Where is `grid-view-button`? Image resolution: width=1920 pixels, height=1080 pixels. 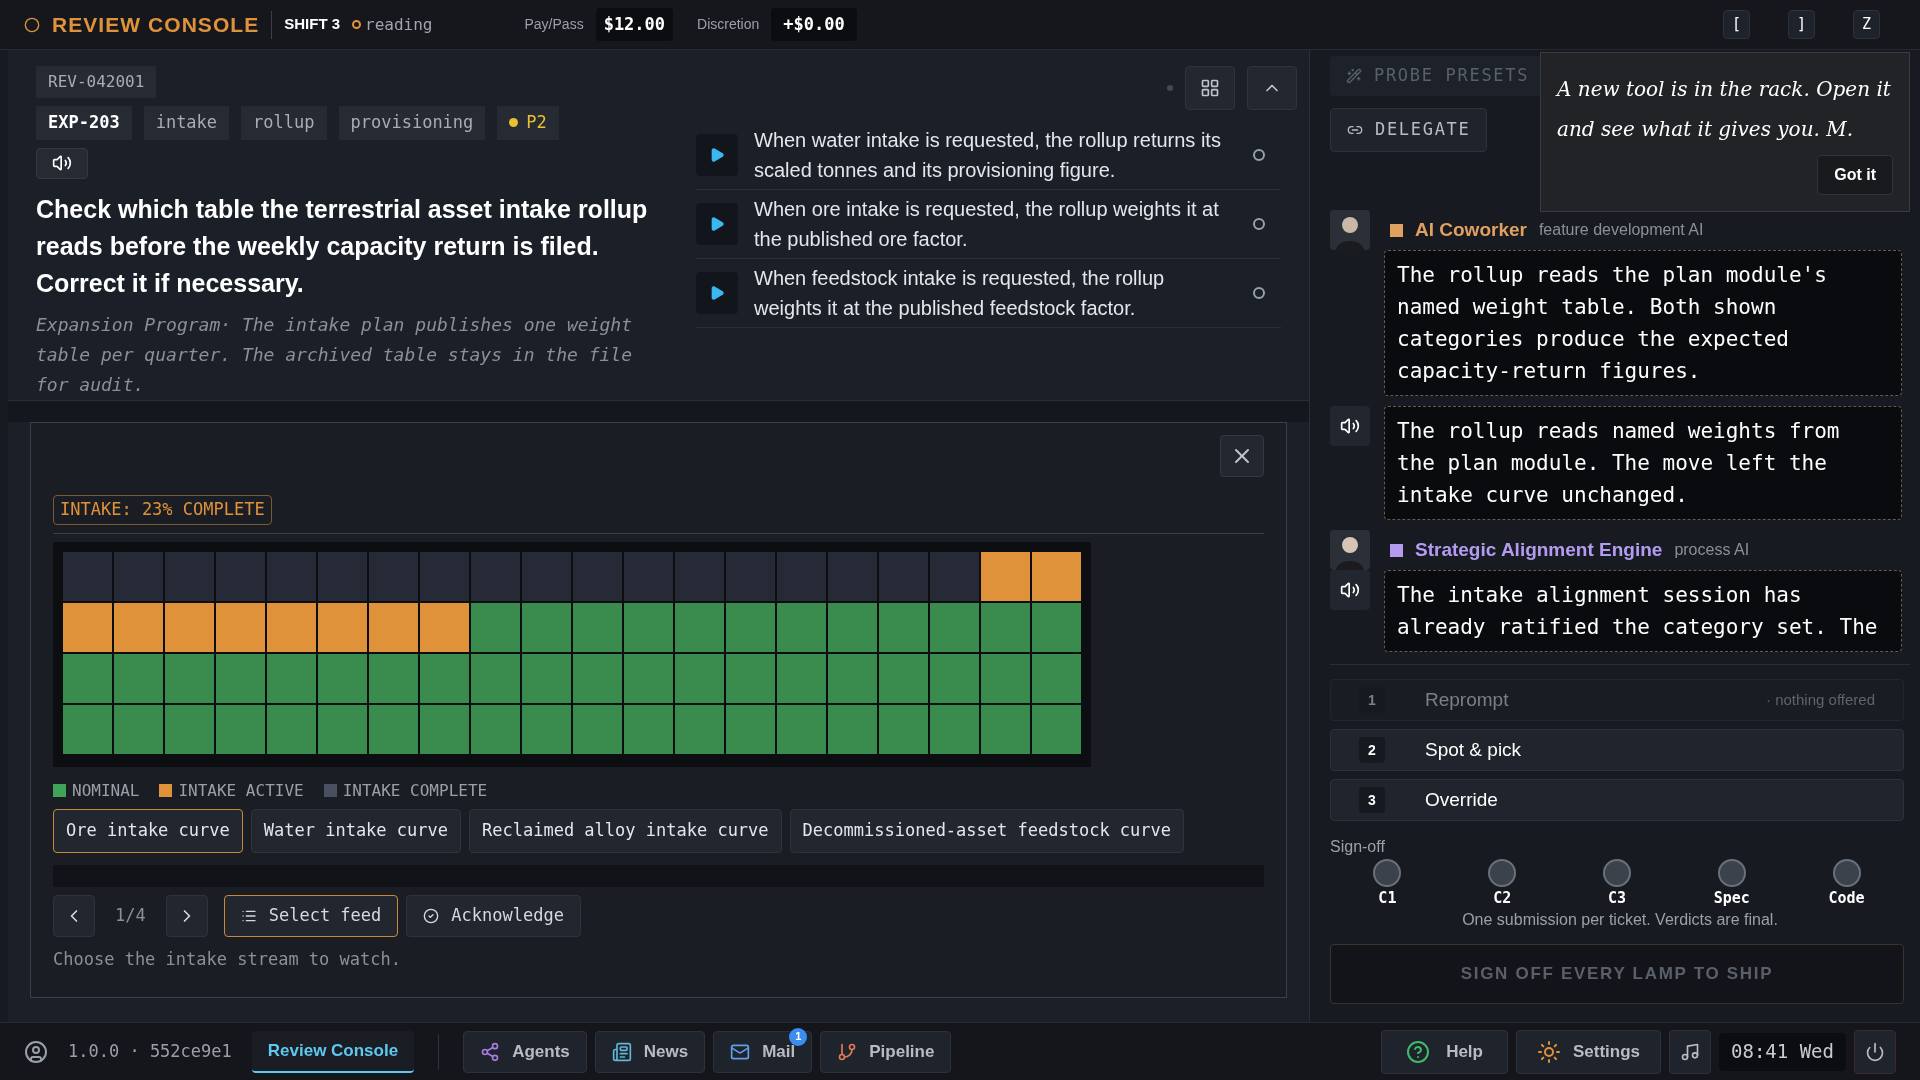
grid-view-button is located at coordinates (1210, 88).